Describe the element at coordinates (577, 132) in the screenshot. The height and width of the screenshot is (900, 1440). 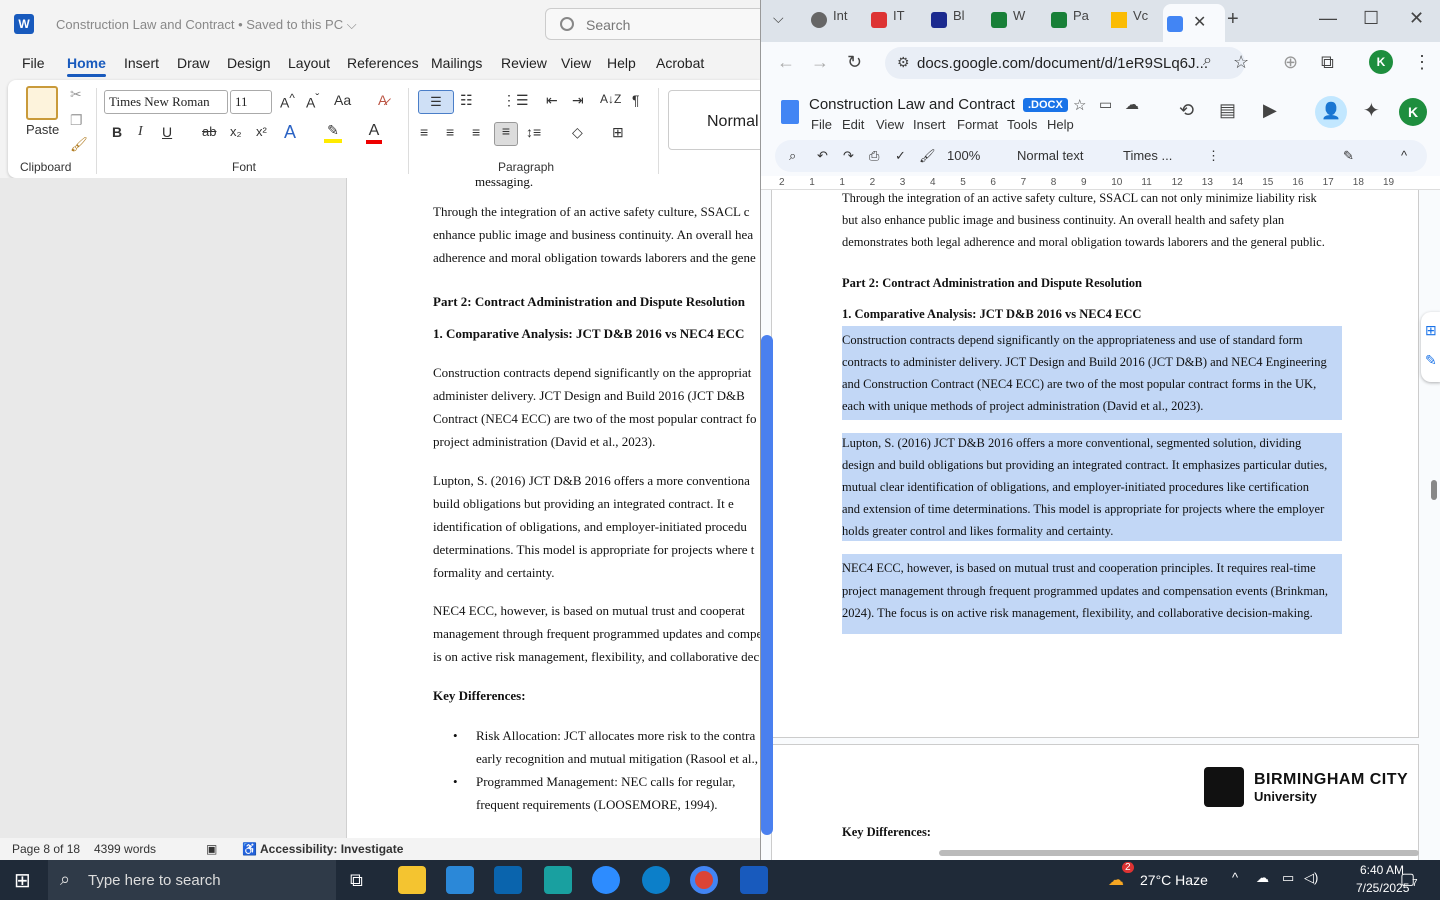
I see `shading-icon: ◇` at that location.